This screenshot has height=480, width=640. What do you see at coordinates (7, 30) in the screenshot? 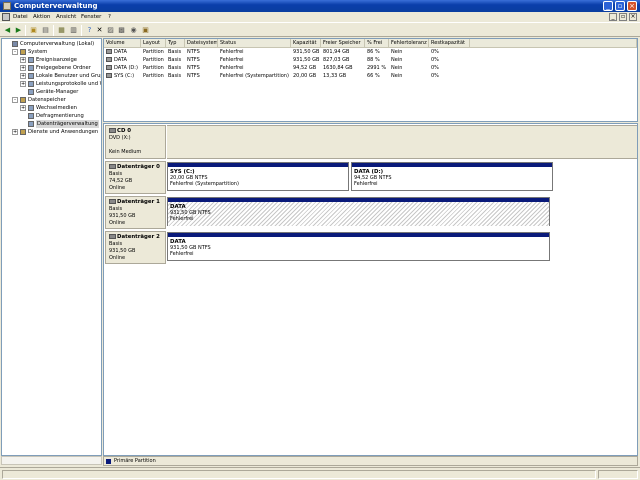
I see `back-icon: ◀` at bounding box center [7, 30].